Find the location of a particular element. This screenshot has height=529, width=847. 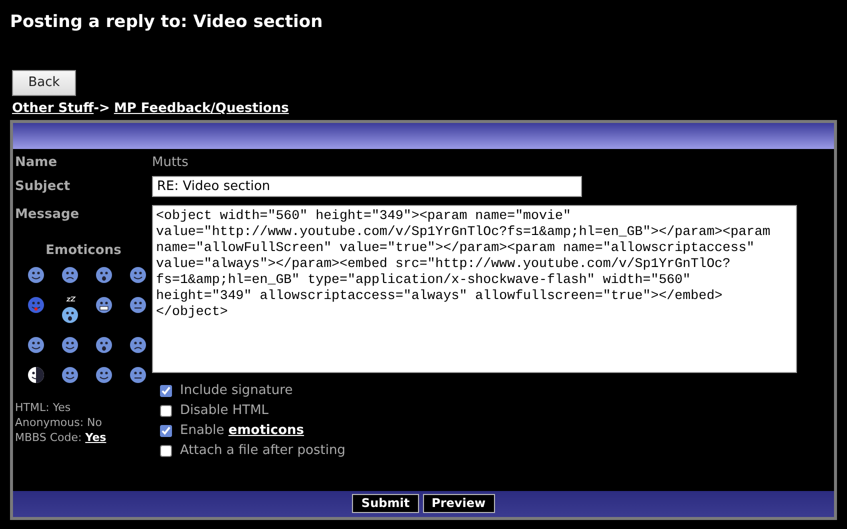

page-title: Posting a reply to: Video section is located at coordinates (167, 22).